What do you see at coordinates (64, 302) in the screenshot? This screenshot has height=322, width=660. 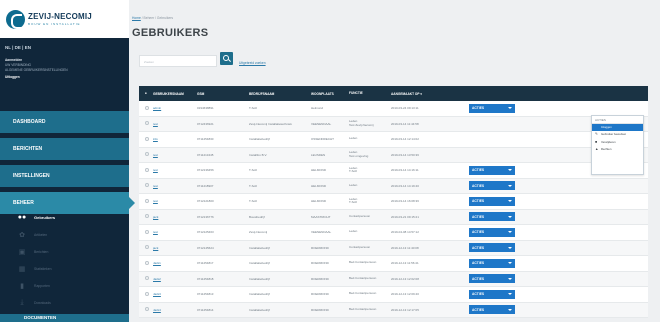 I see `subnav-downloads: ⤓ Downloads` at bounding box center [64, 302].